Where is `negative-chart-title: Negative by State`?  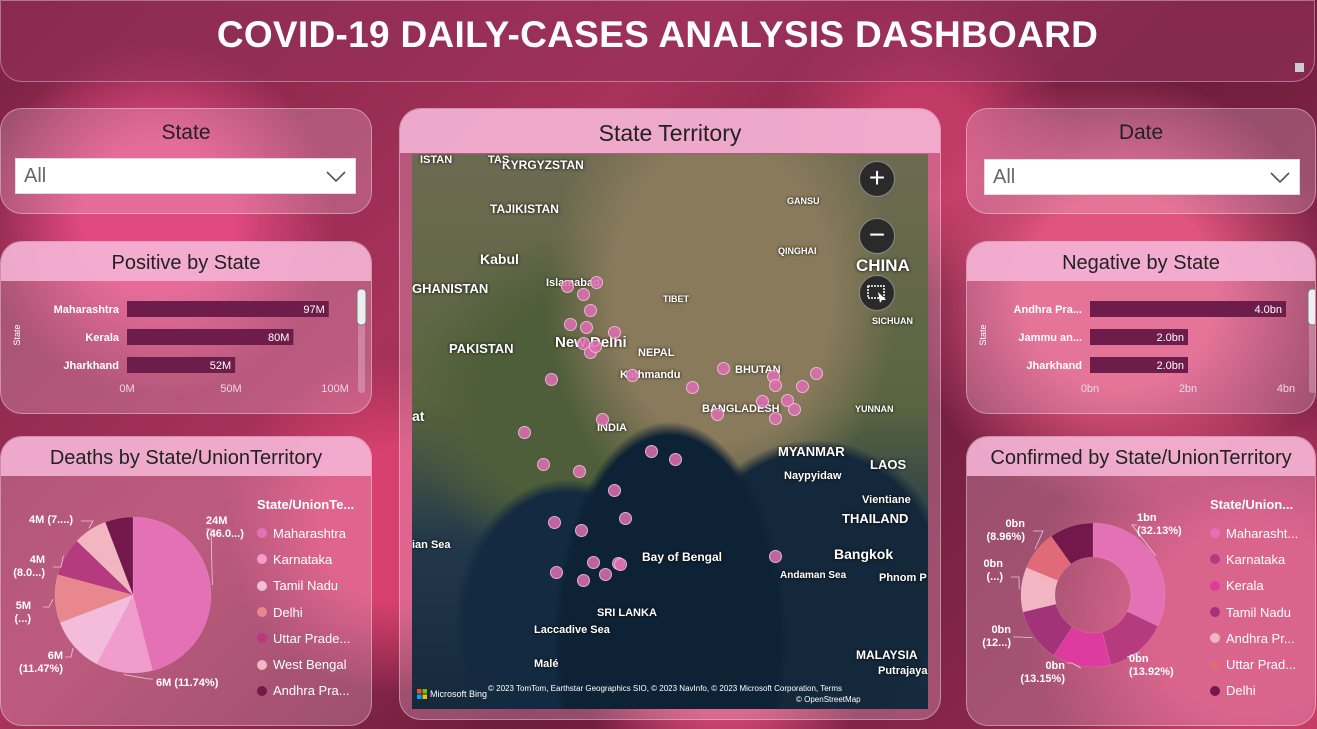
negative-chart-title: Negative by State is located at coordinates (1141, 261).